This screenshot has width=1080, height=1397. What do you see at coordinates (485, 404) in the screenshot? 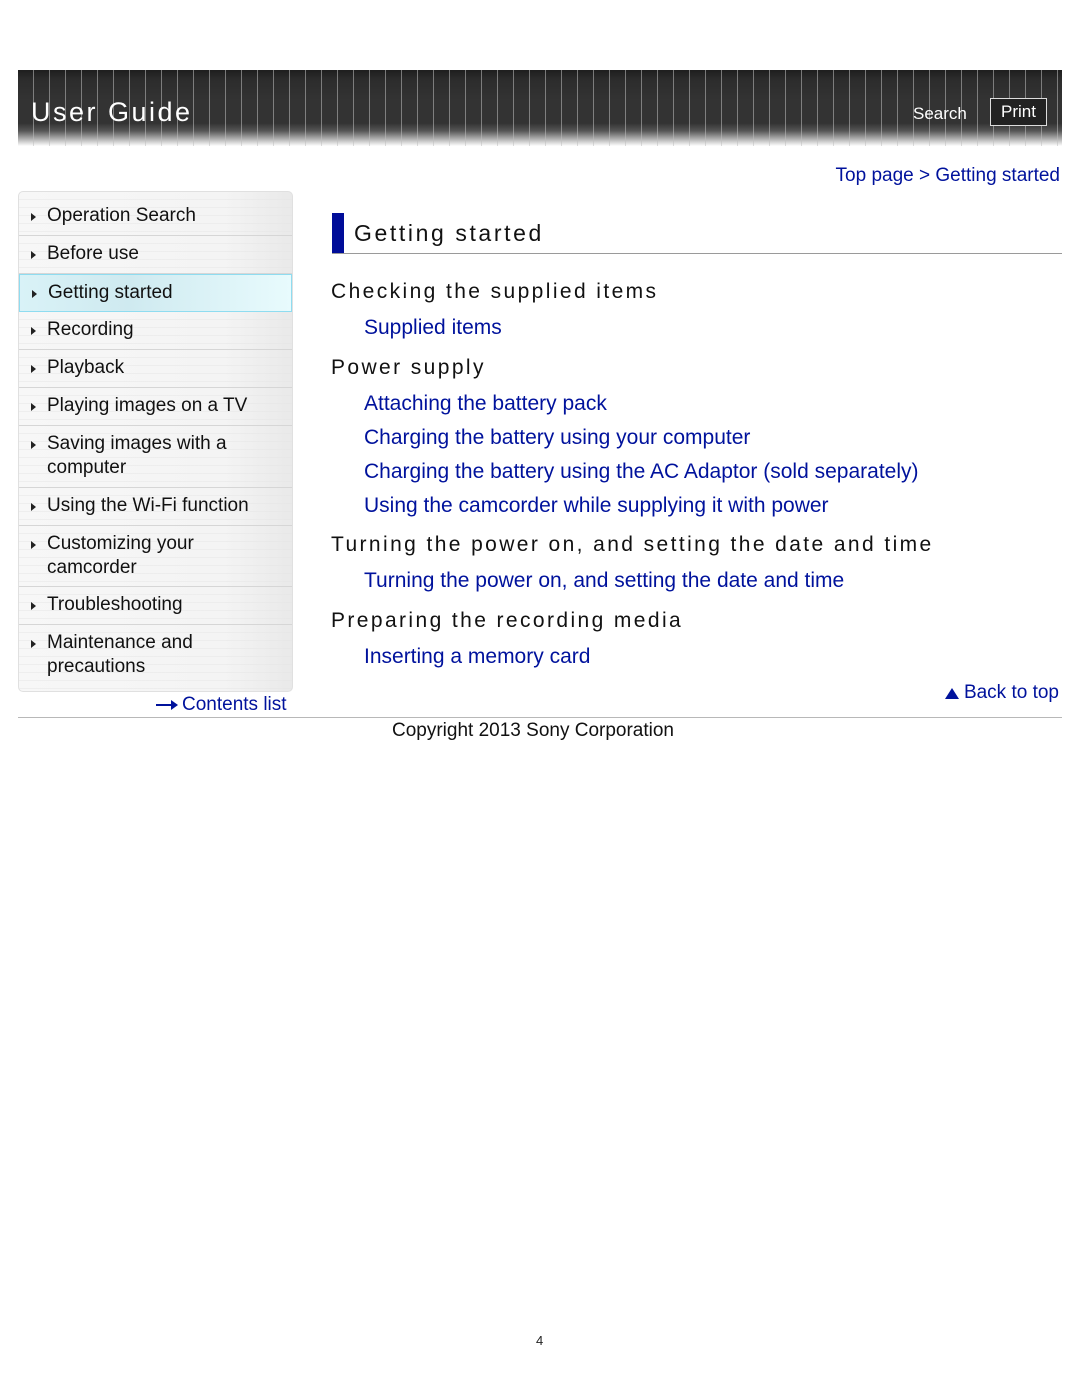
I see `topic-link: Attaching the battery pack` at bounding box center [485, 404].